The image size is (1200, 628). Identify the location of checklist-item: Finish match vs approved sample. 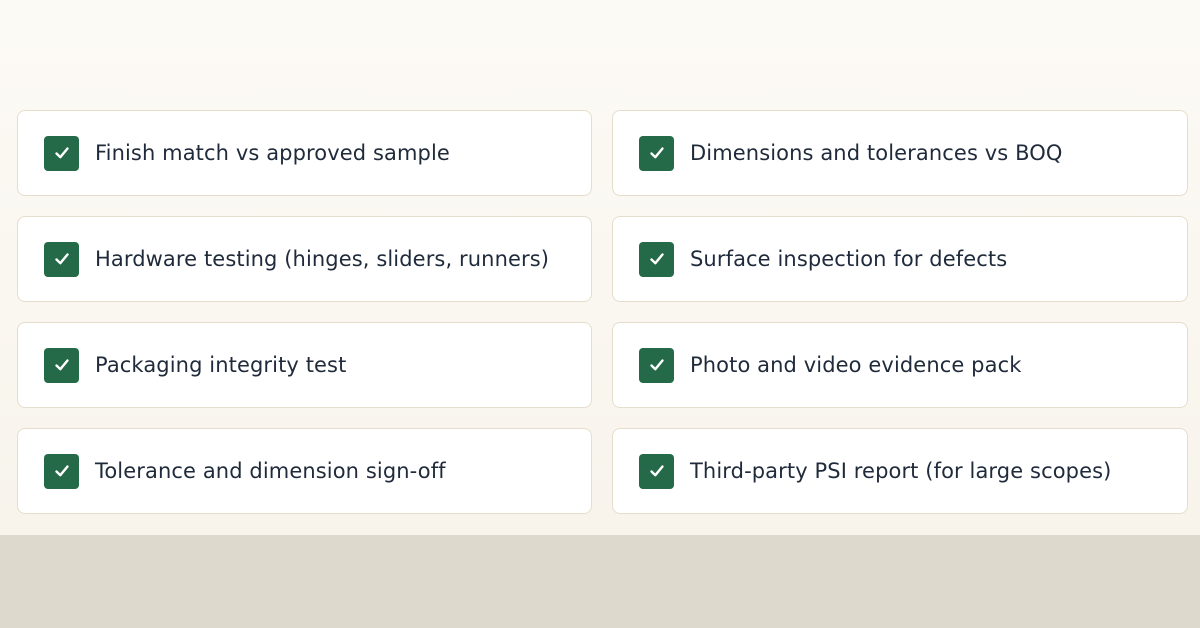
(304, 153).